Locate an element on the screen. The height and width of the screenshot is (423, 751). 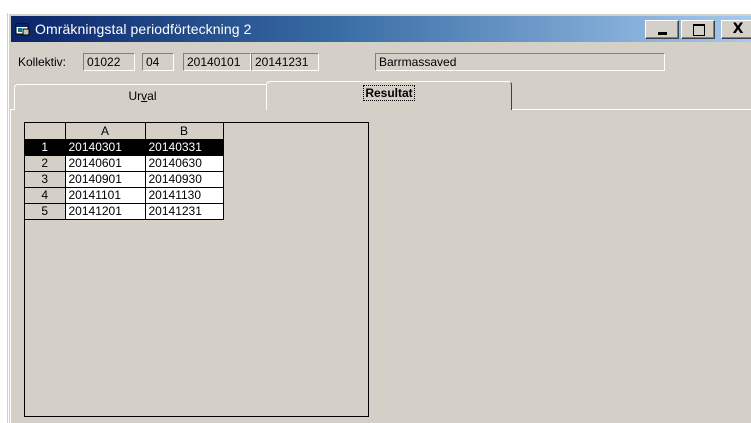
row-number: 4 is located at coordinates (45, 195).